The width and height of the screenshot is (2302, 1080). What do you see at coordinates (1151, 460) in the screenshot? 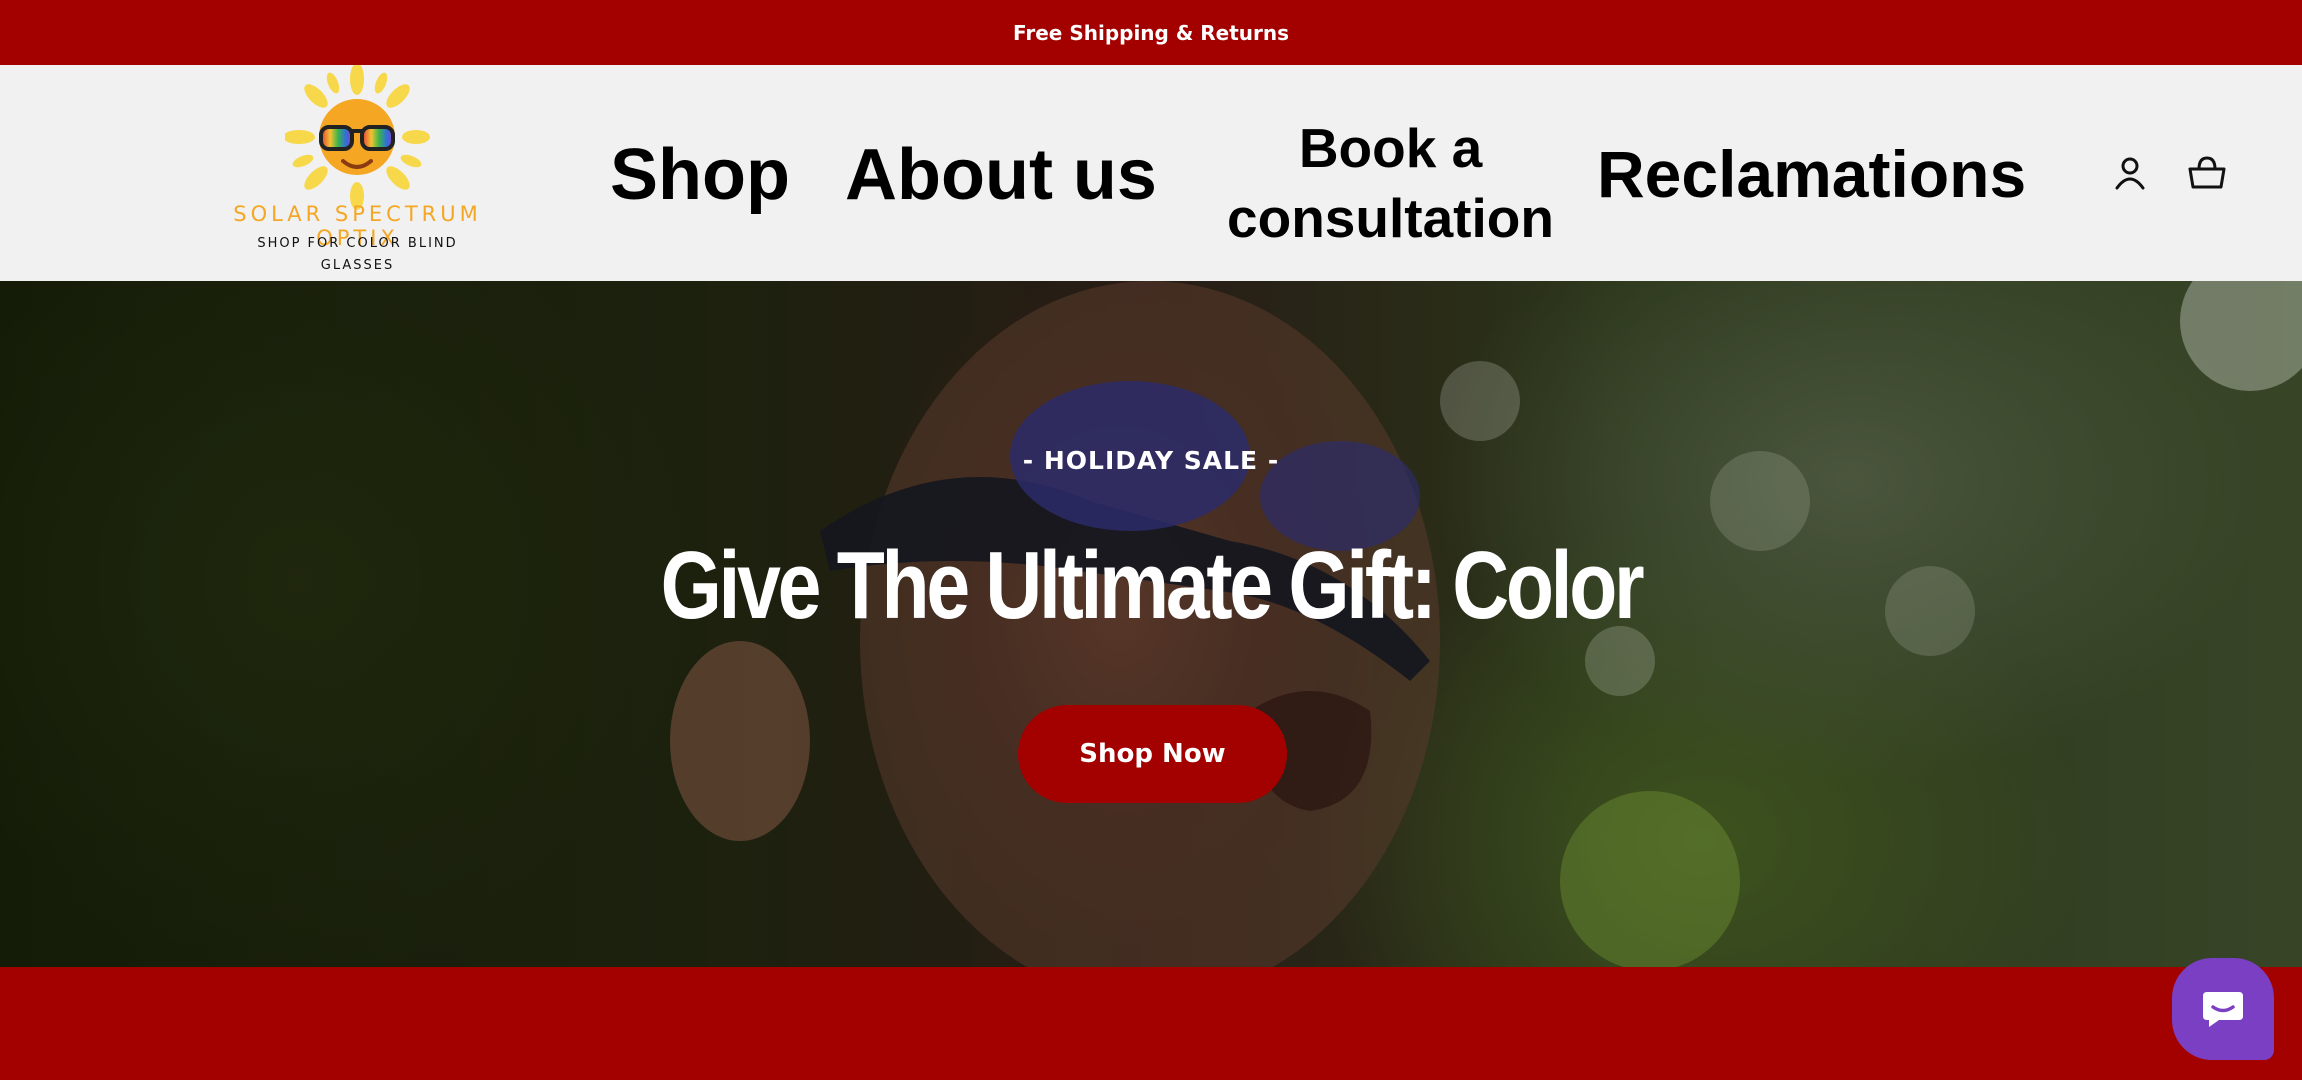
I see `hero-eyebrow: - HOLIDAY SALE -` at bounding box center [1151, 460].